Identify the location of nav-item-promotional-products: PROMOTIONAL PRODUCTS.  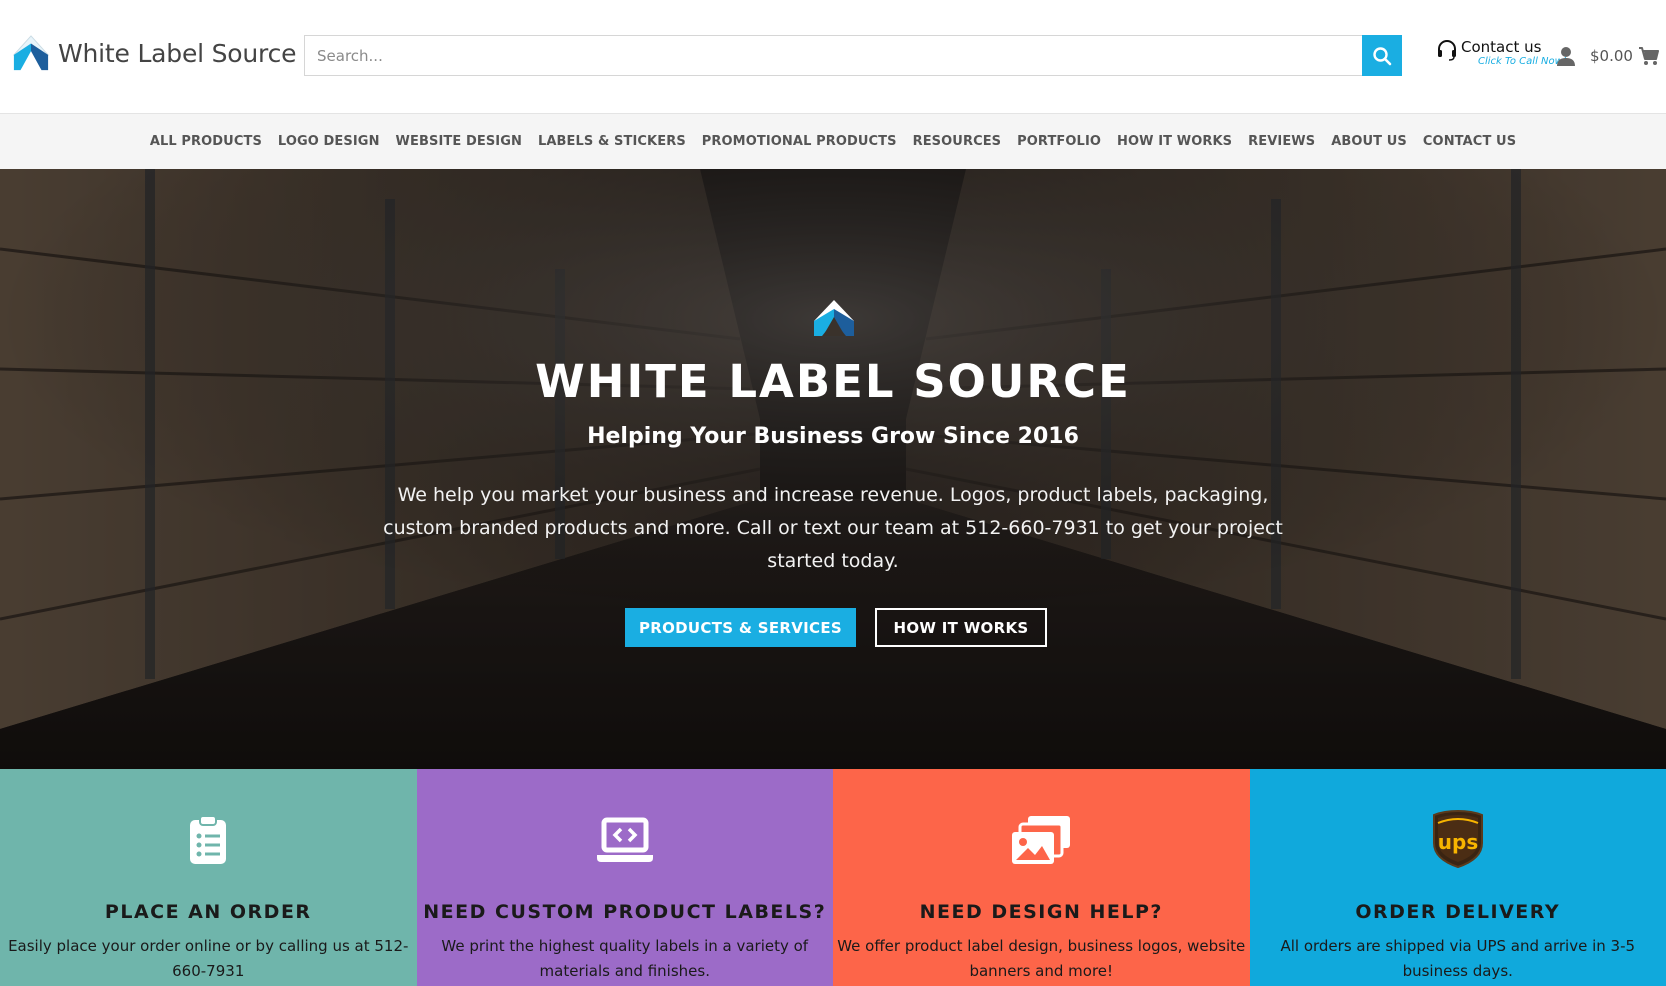
(799, 141).